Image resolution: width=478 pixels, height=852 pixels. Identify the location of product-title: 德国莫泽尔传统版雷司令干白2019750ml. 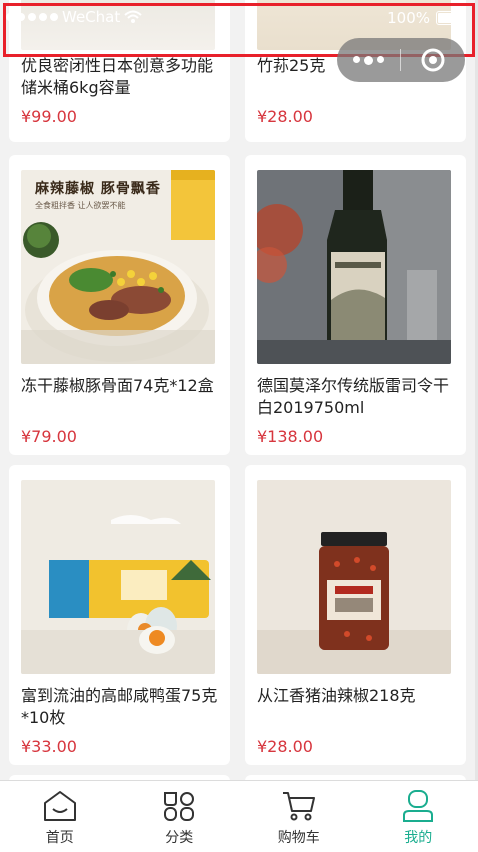
(353, 396).